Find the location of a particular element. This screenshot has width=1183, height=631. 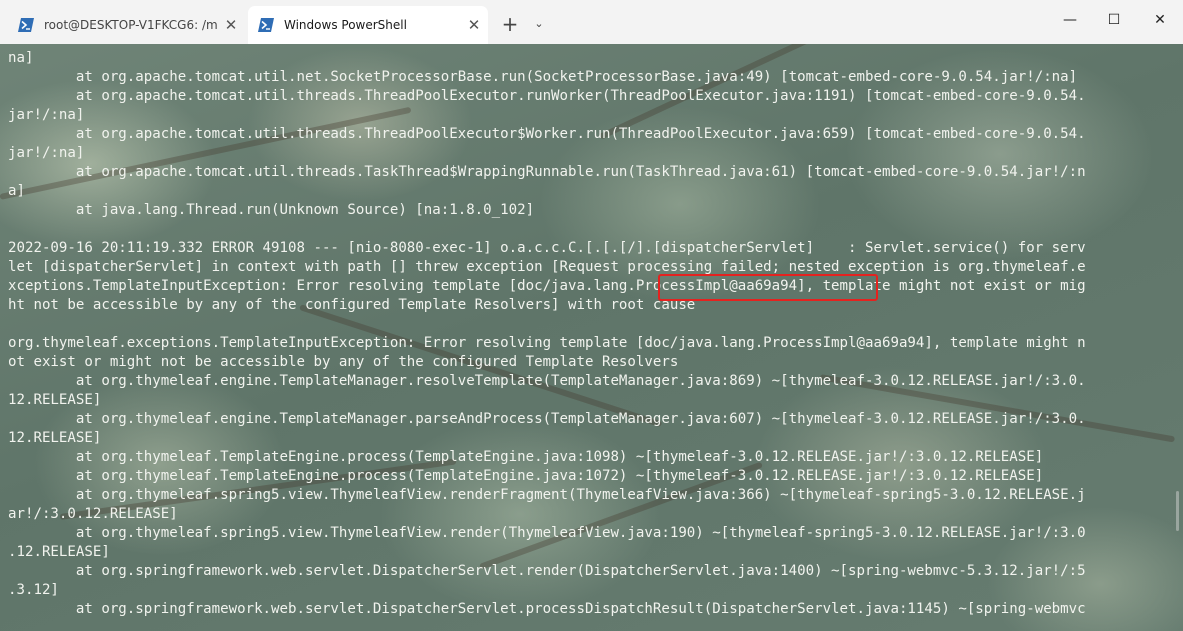

terminal-line: .12.RELEASE] is located at coordinates (59, 552).